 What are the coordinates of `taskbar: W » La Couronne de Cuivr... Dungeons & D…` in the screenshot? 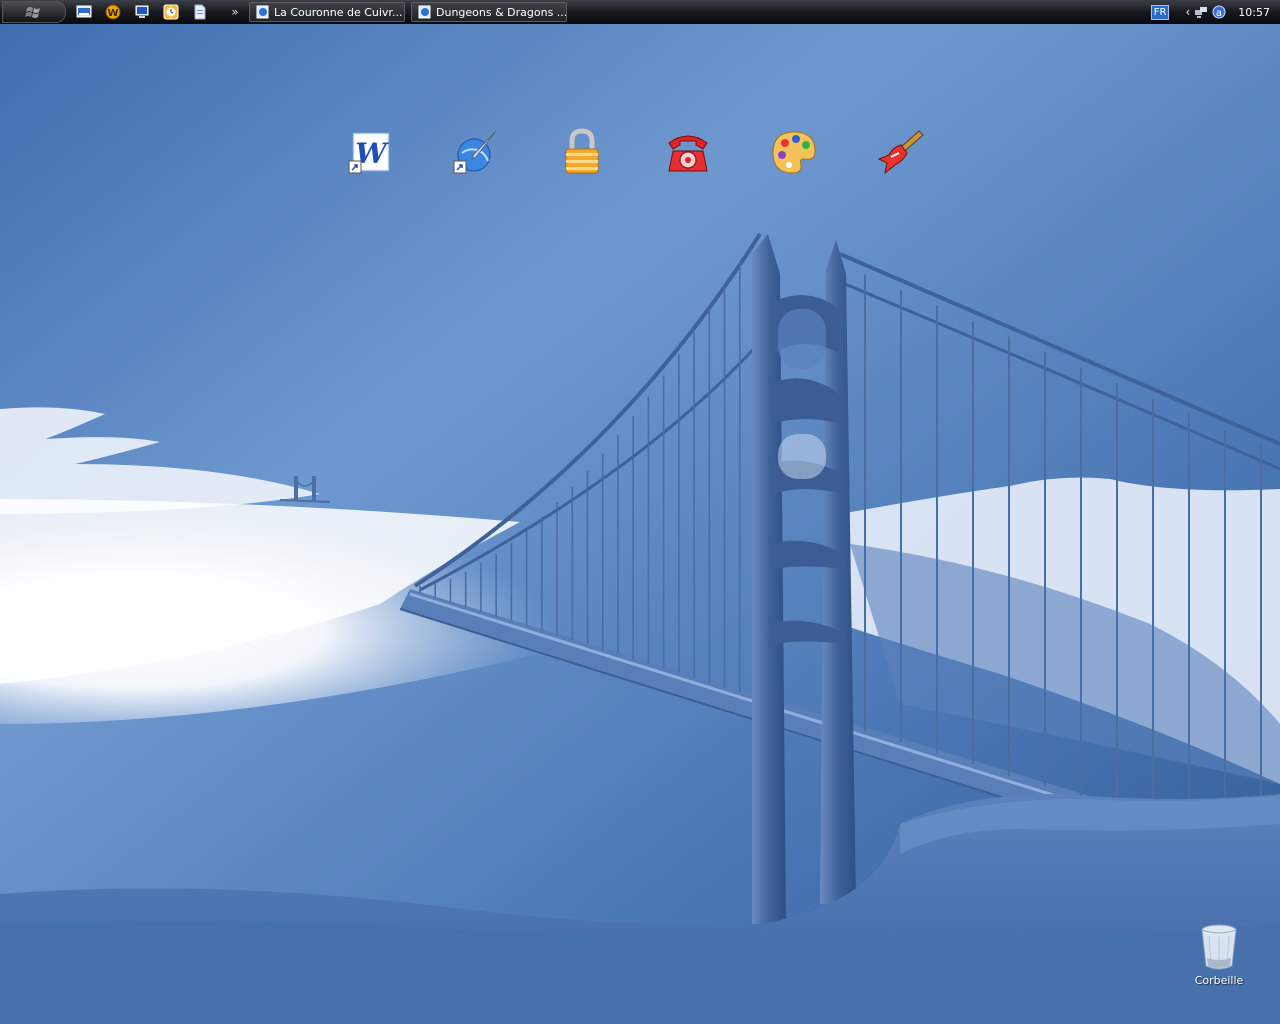 It's located at (640, 12).